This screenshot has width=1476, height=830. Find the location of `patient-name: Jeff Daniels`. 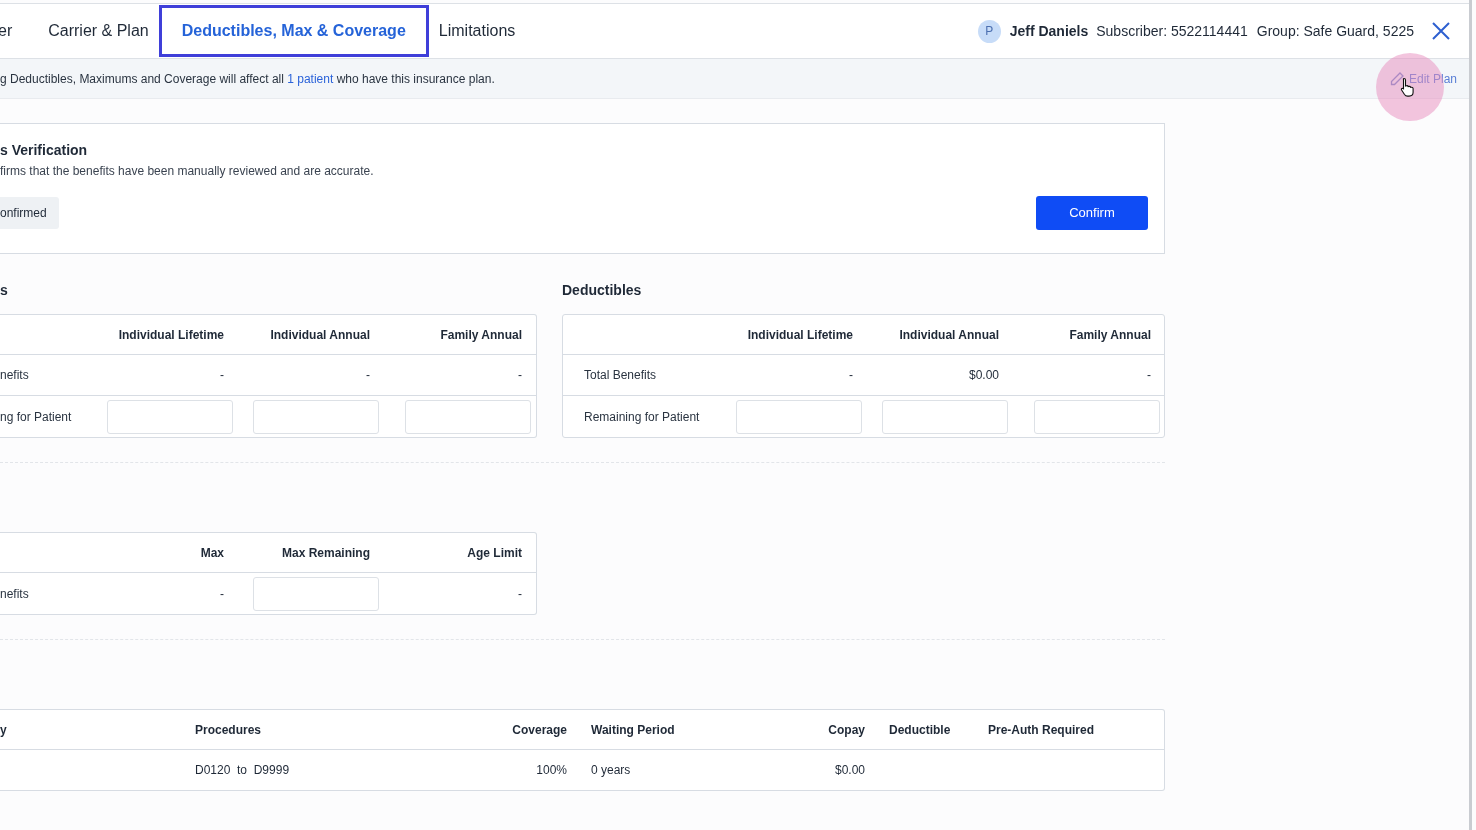

patient-name: Jeff Daniels is located at coordinates (1049, 31).